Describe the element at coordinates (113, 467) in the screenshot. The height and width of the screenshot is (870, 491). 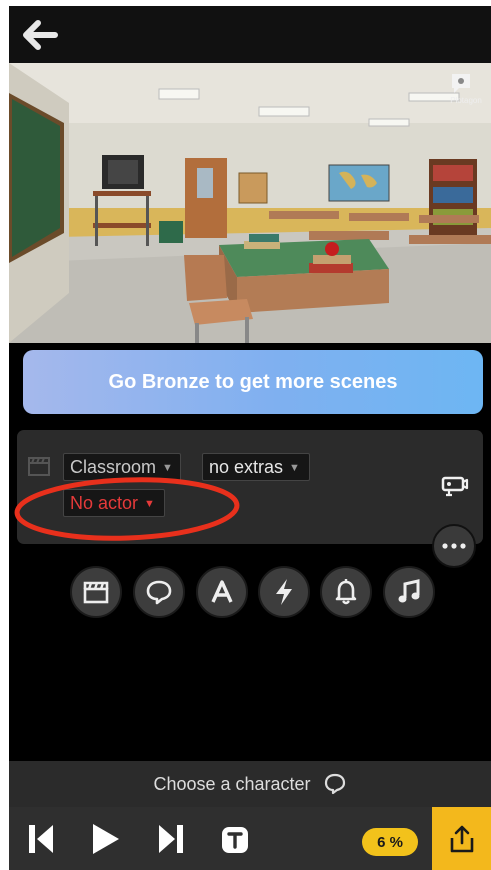
I see `scene-select-value: Classroom` at that location.